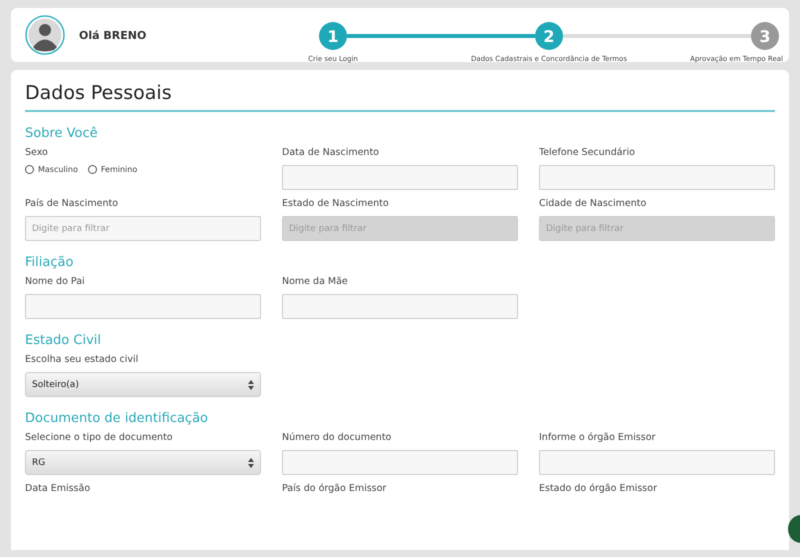 The width and height of the screenshot is (800, 557). What do you see at coordinates (400, 97) in the screenshot?
I see `page-title: Dados Pessoais` at bounding box center [400, 97].